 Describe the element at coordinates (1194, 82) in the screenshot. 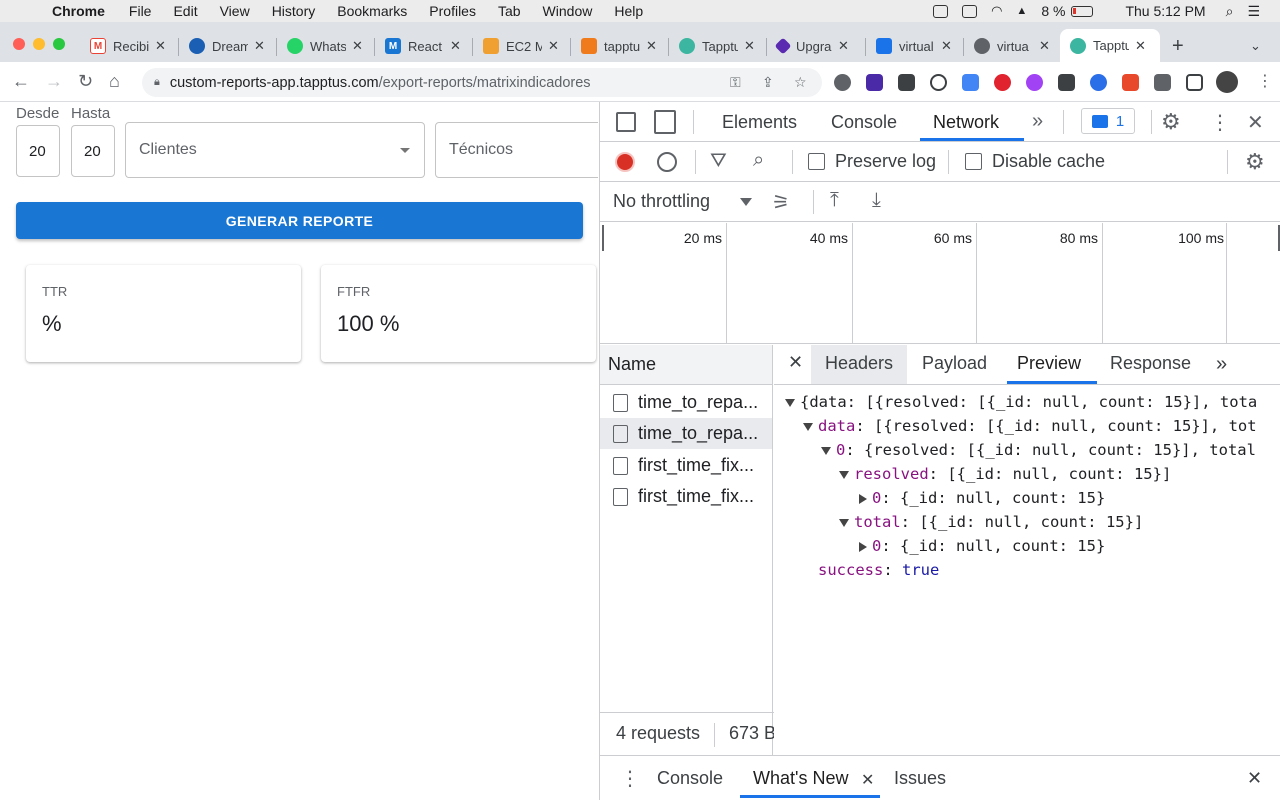

I see `sidebar-icon` at that location.